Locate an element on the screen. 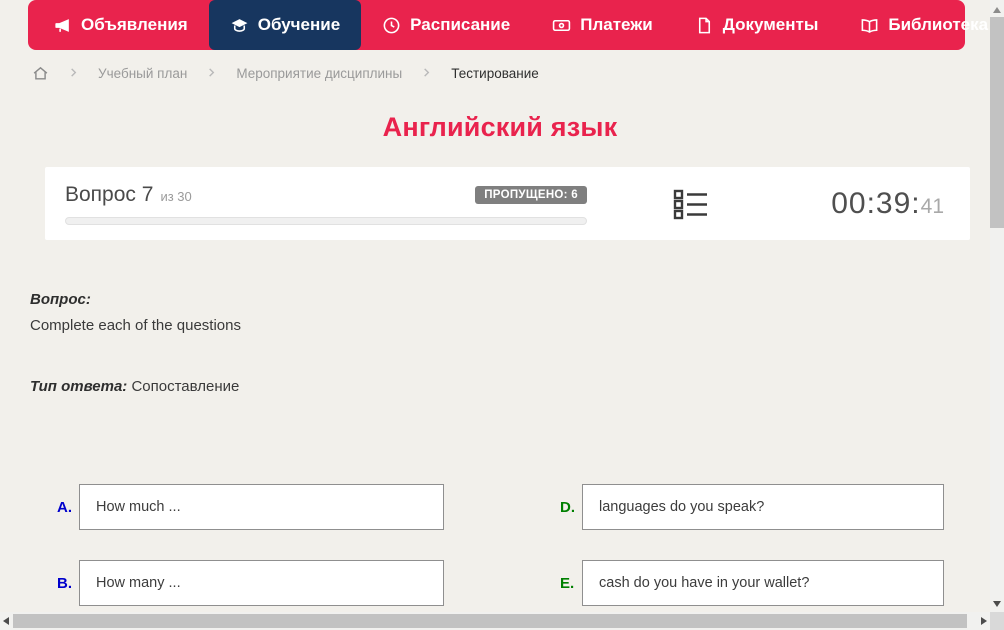 Image resolution: width=1004 pixels, height=630 pixels. tab-library: Библиотека is located at coordinates (921, 25).